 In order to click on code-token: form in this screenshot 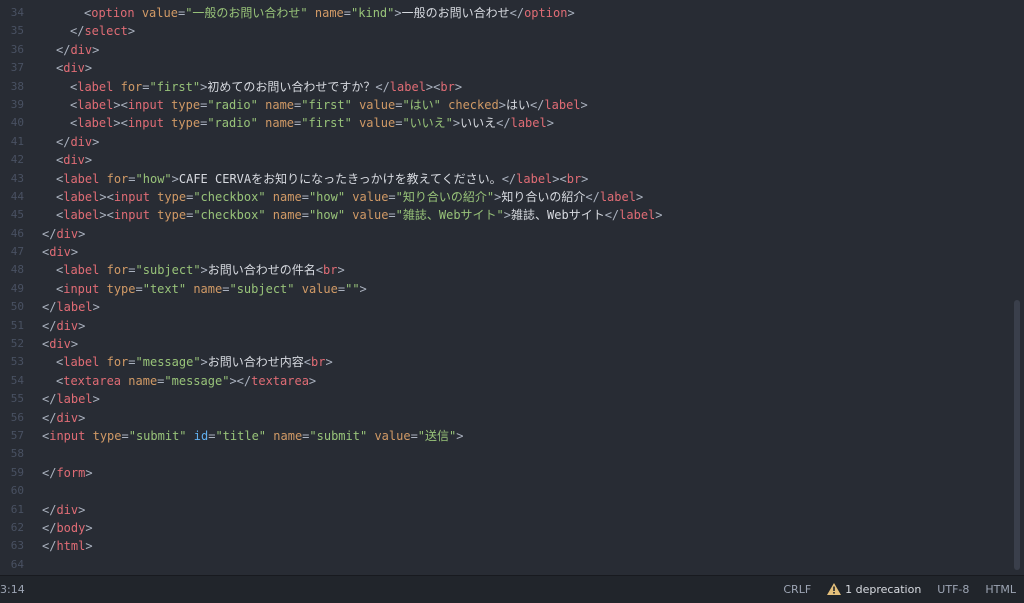, I will do `click(71, 472)`.